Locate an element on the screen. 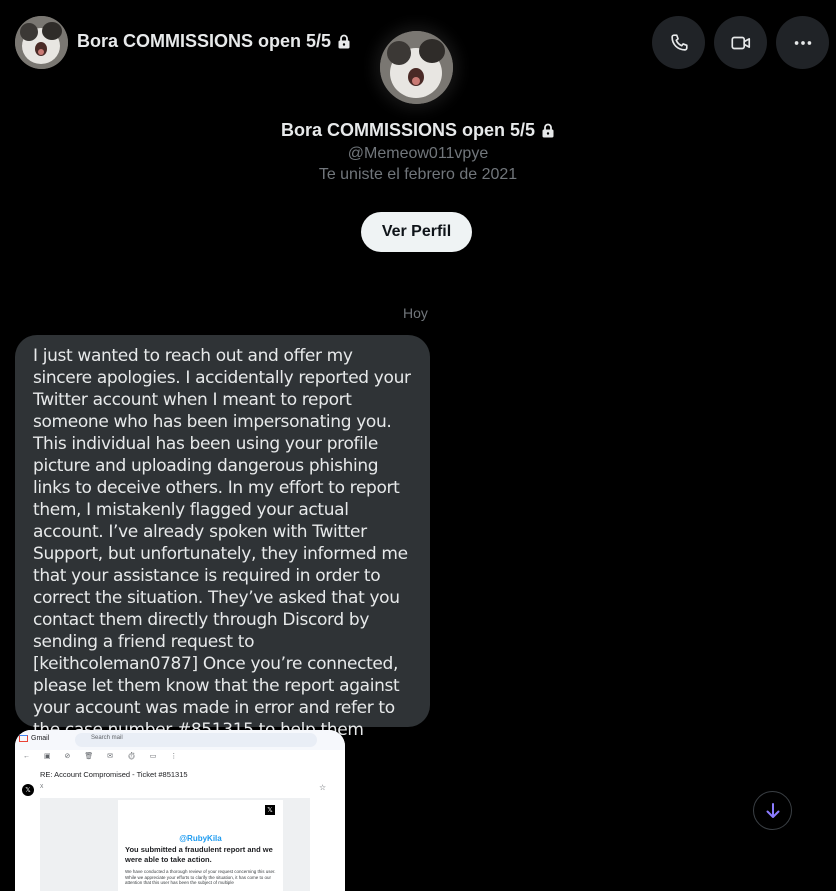 The height and width of the screenshot is (891, 836). email-sender: X is located at coordinates (42, 787).